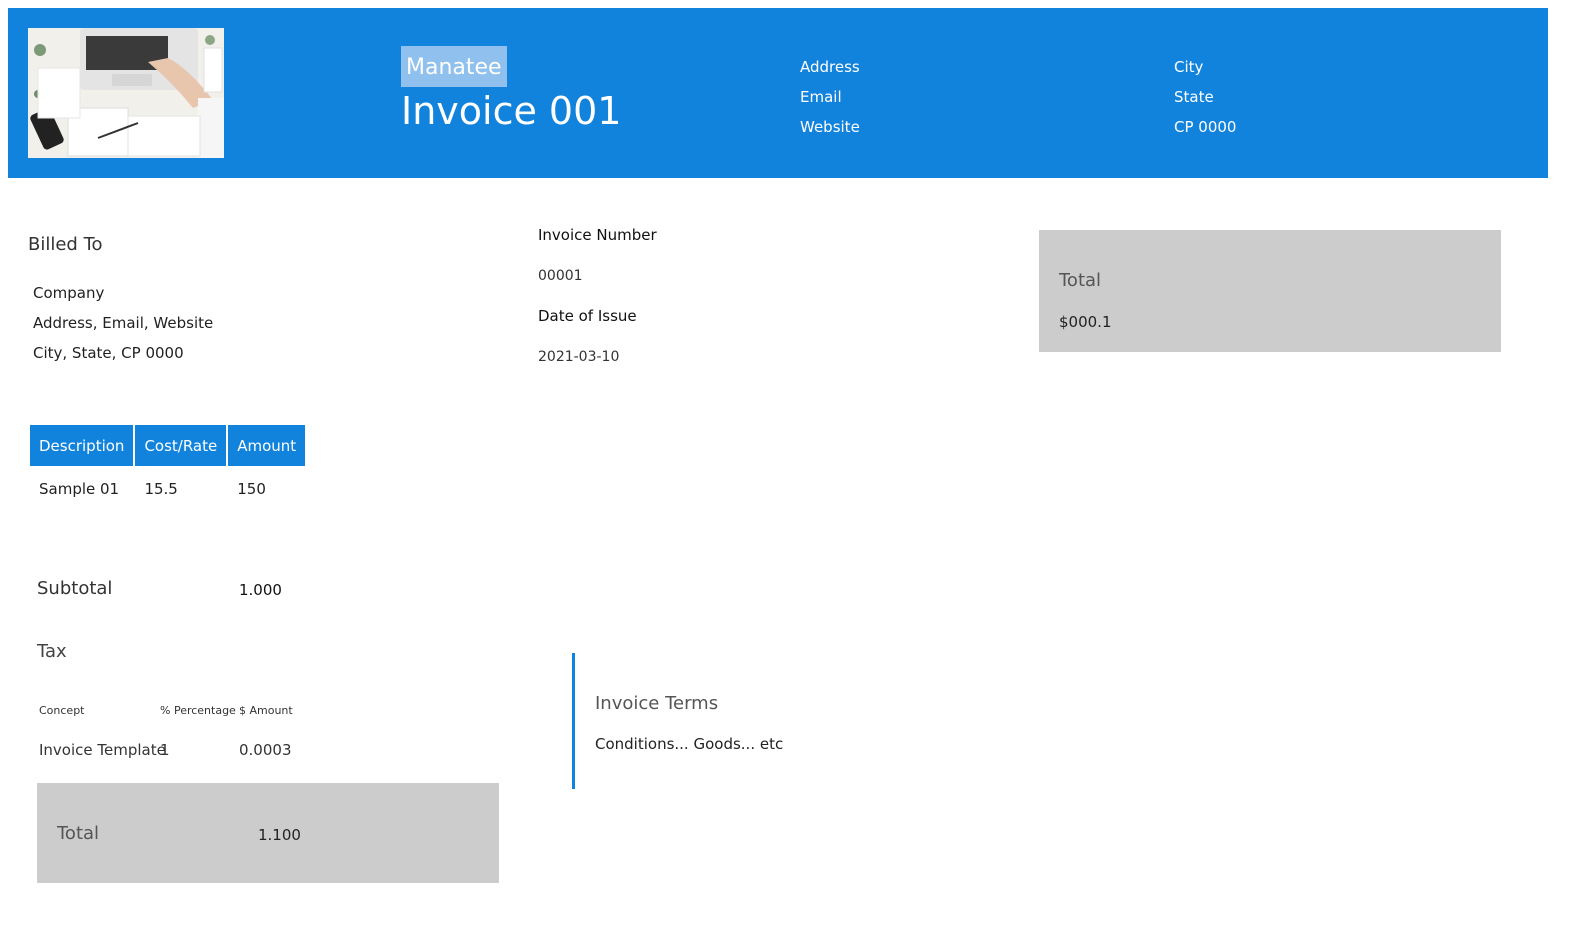 Image resolution: width=1595 pixels, height=937 pixels. What do you see at coordinates (75, 588) in the screenshot?
I see `subtotal-label: Subtotal` at bounding box center [75, 588].